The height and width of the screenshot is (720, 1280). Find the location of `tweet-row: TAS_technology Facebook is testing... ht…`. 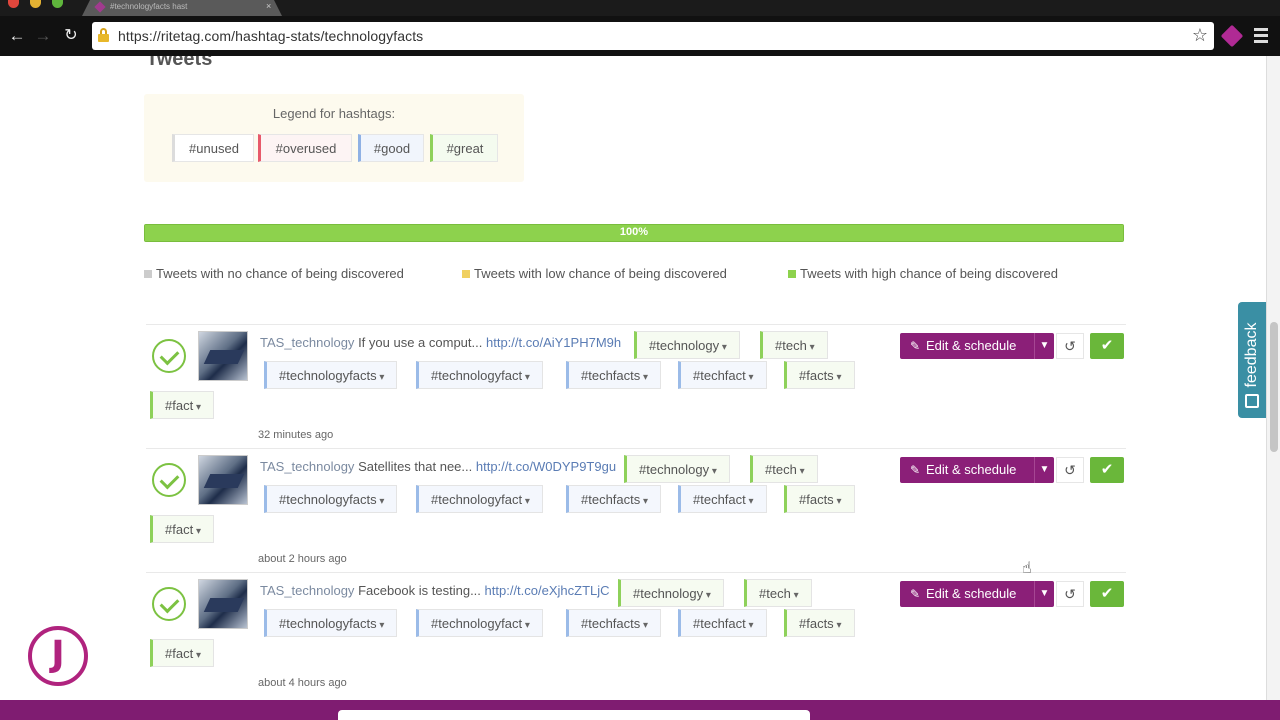

tweet-row: TAS_technology Facebook is testing... ht… is located at coordinates (636, 634).